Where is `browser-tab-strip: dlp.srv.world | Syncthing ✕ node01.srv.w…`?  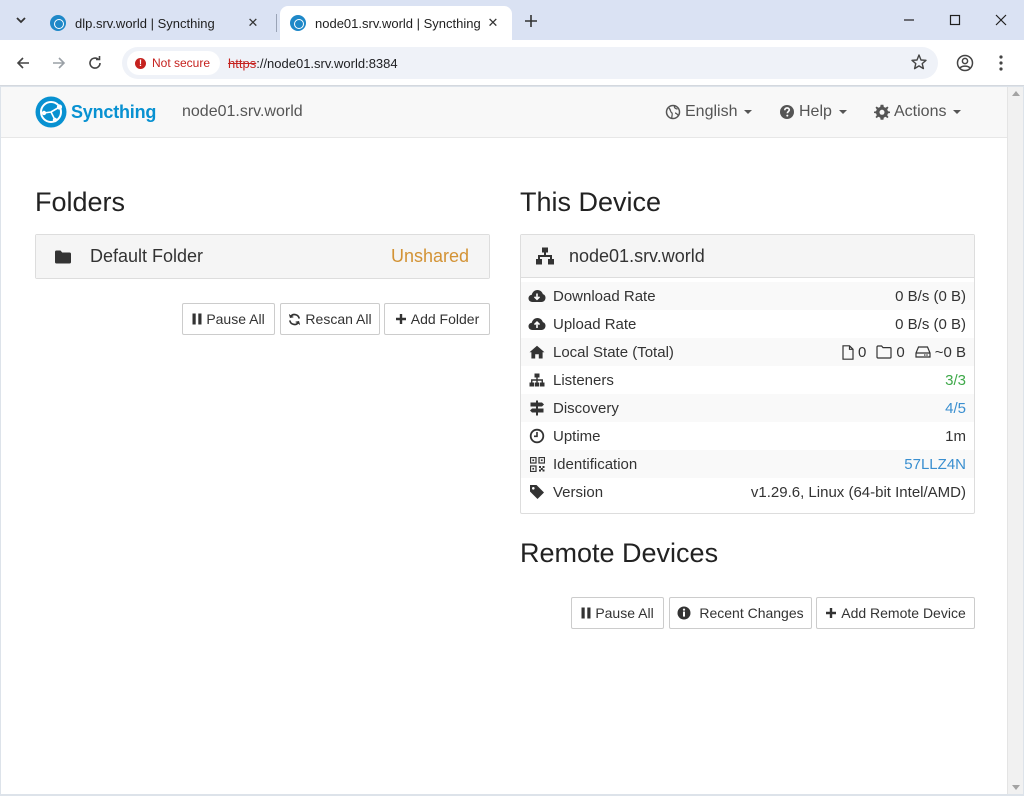 browser-tab-strip: dlp.srv.world | Syncthing ✕ node01.srv.w… is located at coordinates (512, 20).